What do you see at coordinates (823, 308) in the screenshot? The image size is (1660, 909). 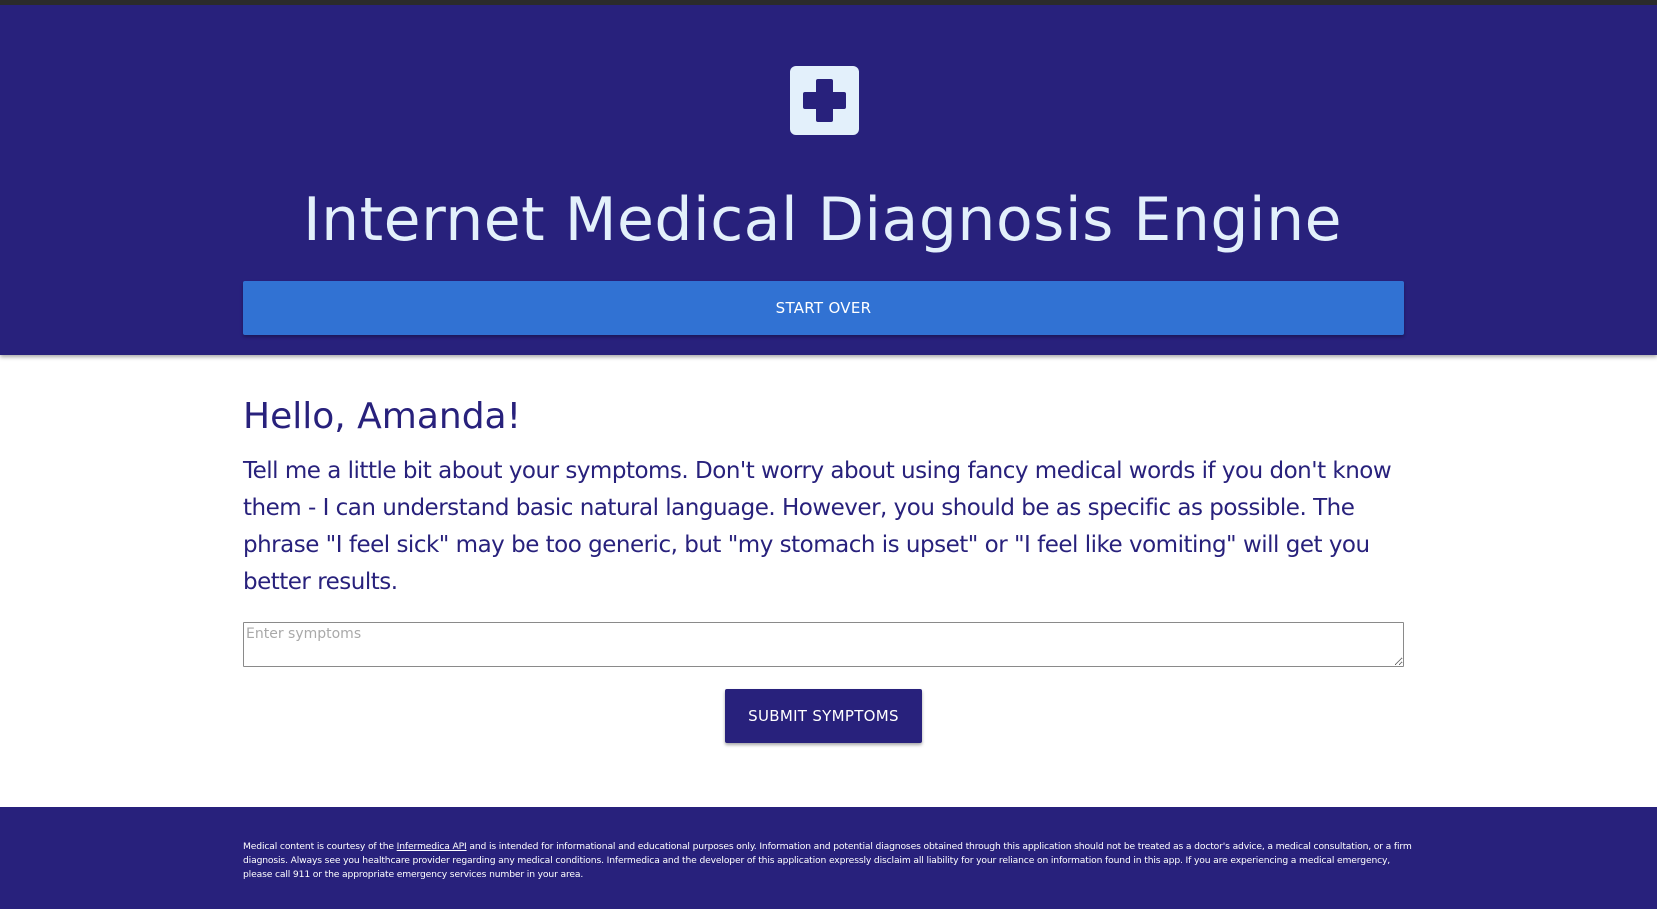 I see `start-over-button: START OVER` at bounding box center [823, 308].